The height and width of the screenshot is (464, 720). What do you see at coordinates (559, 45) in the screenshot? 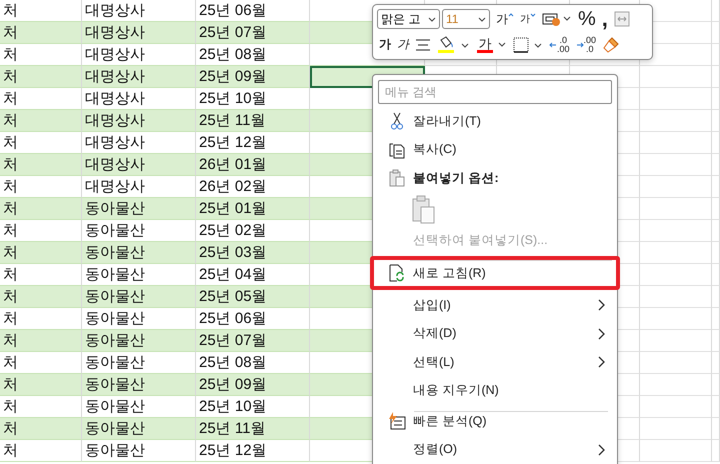
I see `increase-decimal-button: .0 .00` at bounding box center [559, 45].